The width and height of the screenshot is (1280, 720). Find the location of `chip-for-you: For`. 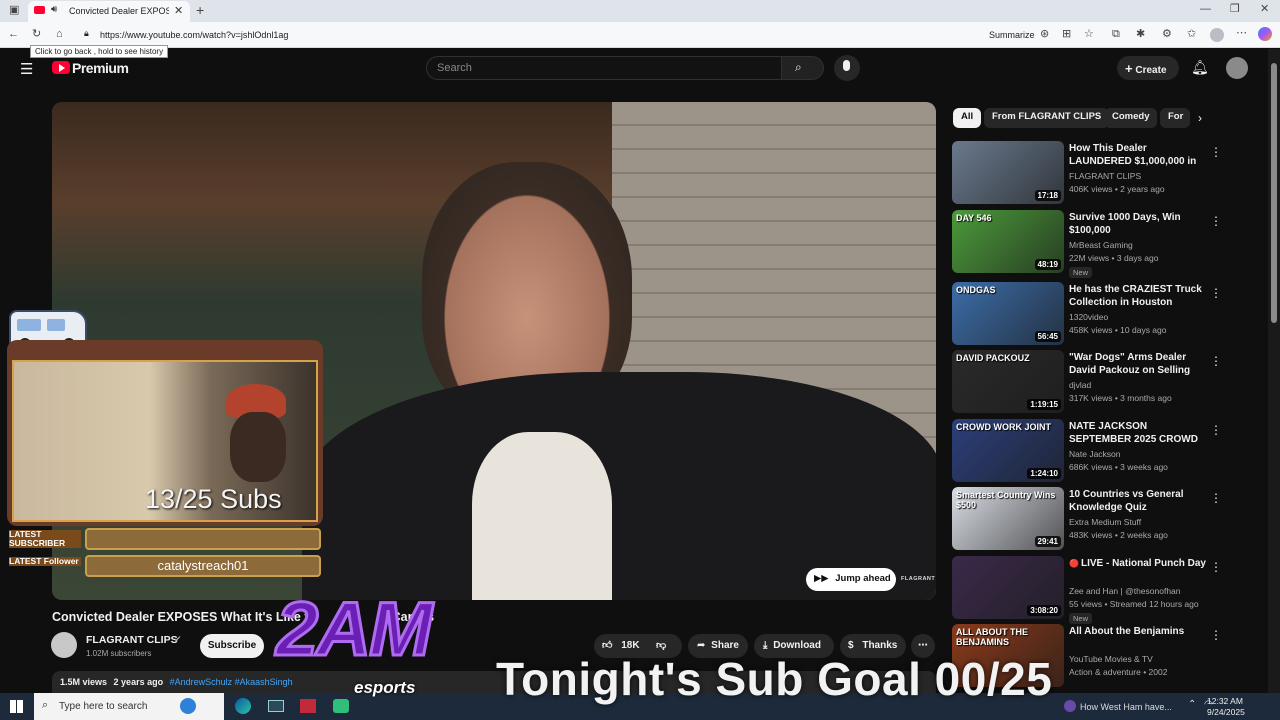

chip-for-you: For is located at coordinates (1175, 118).